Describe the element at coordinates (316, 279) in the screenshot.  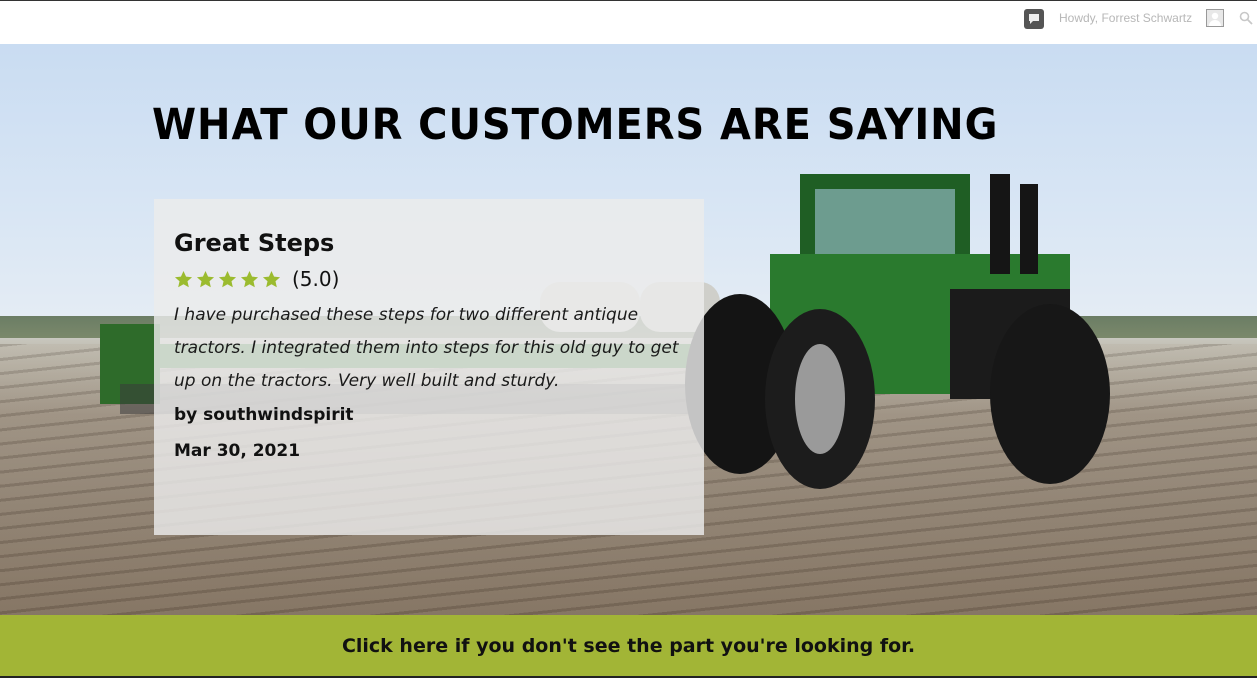
I see `rating-value: (5.0)` at that location.